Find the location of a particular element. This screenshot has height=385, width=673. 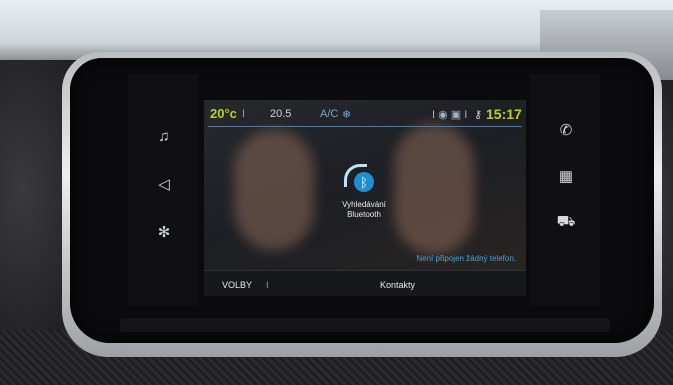

fan-icon: ❄ is located at coordinates (347, 115).